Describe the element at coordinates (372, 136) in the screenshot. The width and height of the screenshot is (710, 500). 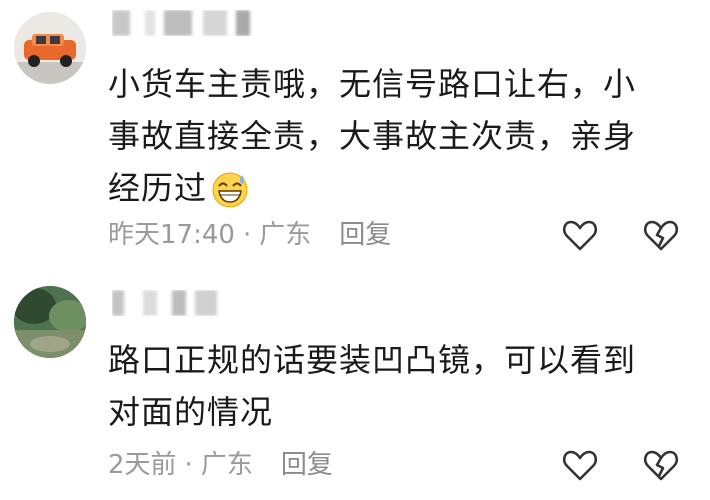
I see `comment-text-line: 事故直接全责，大事故主次责，亲身` at that location.